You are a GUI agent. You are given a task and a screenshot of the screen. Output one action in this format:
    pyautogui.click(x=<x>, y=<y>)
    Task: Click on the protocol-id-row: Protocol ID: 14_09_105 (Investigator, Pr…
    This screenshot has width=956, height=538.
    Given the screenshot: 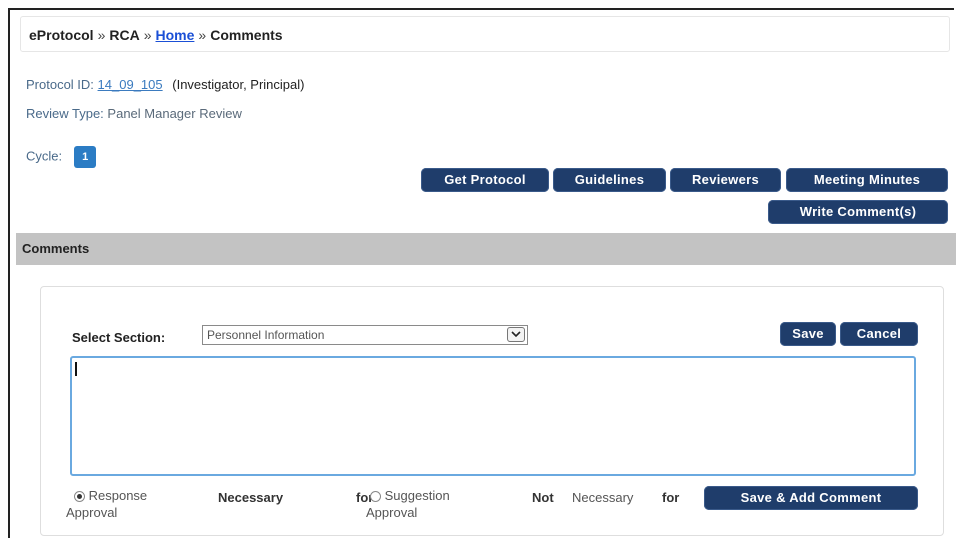 What is the action you would take?
    pyautogui.click(x=165, y=84)
    